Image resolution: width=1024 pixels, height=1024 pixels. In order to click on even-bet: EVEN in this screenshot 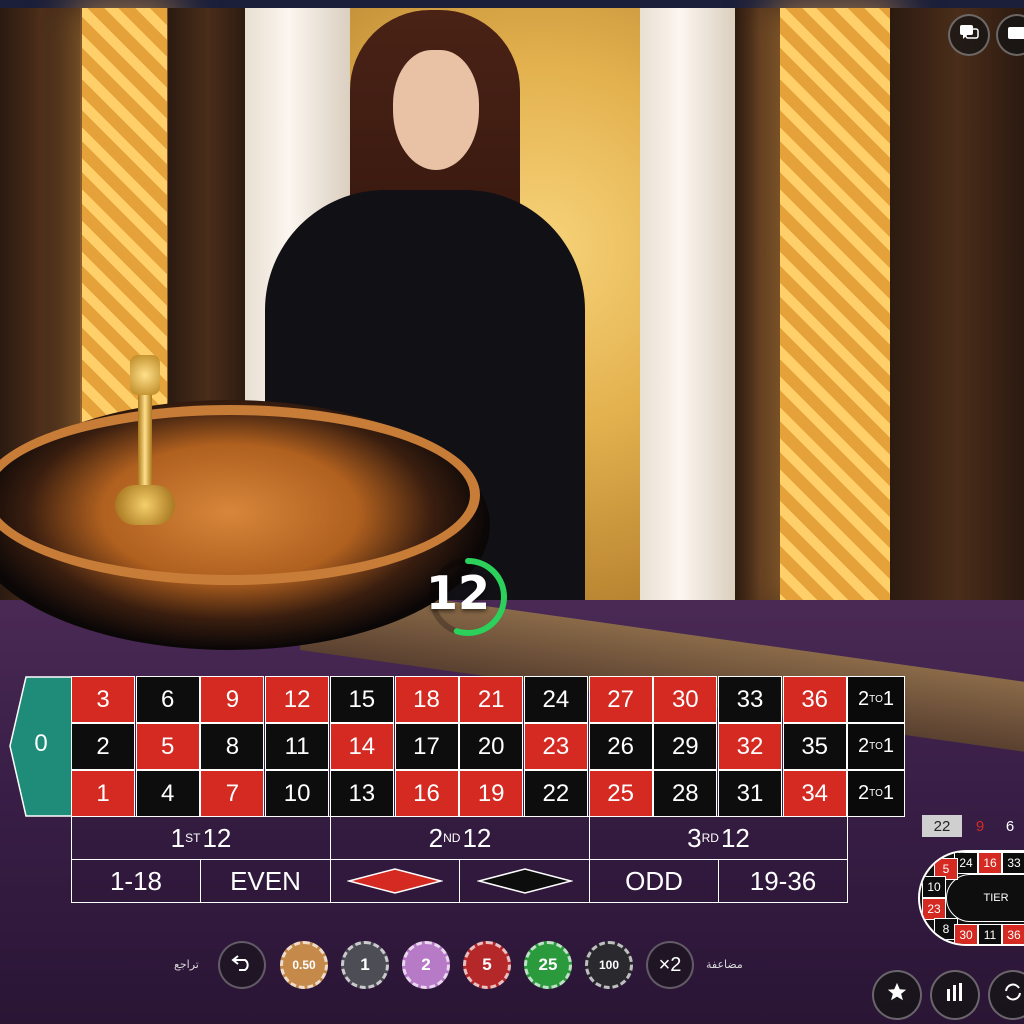, I will do `click(265, 881)`.